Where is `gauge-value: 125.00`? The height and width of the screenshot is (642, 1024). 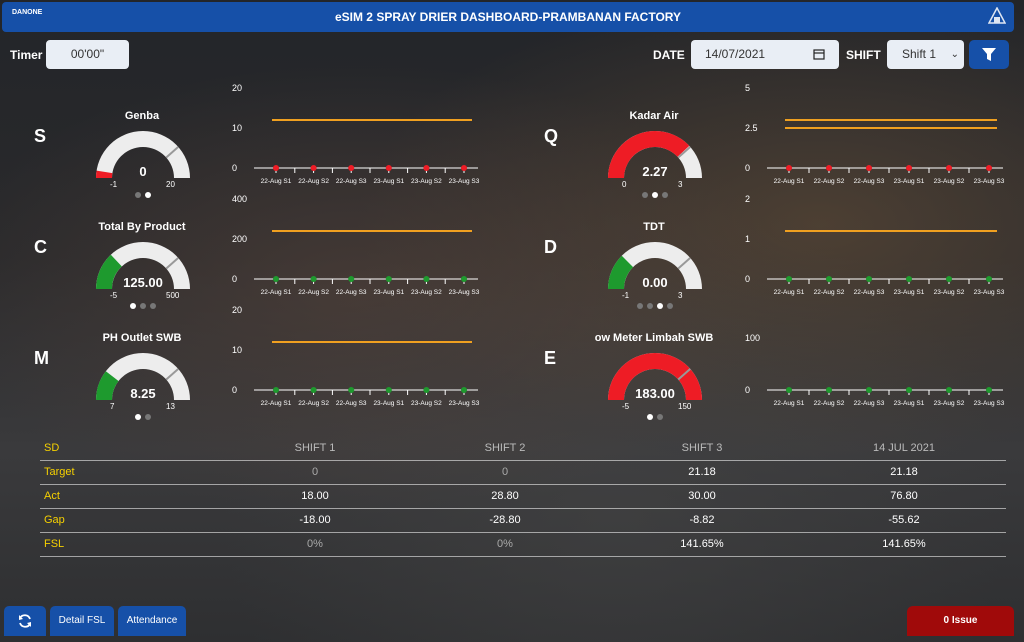
gauge-value: 125.00 is located at coordinates (143, 282).